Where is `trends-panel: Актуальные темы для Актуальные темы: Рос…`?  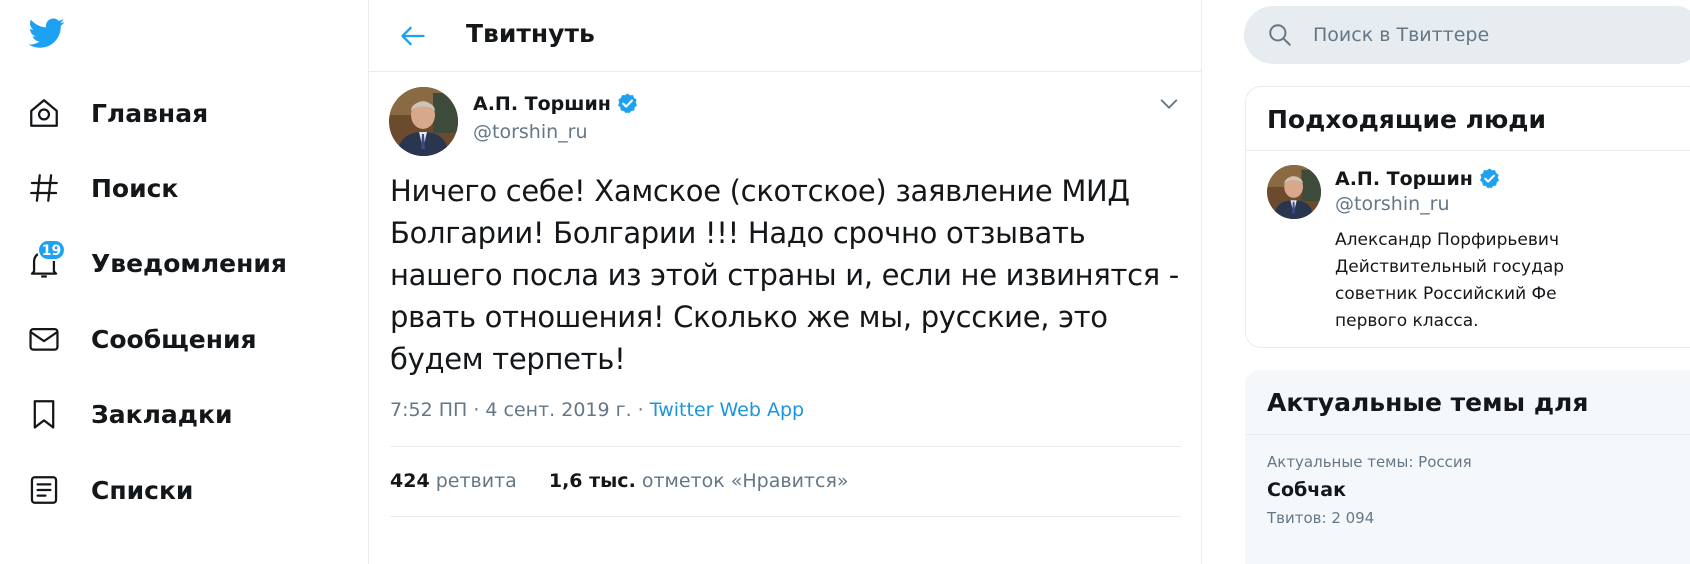 trends-panel: Актуальные темы для Актуальные темы: Рос… is located at coordinates (1467, 467).